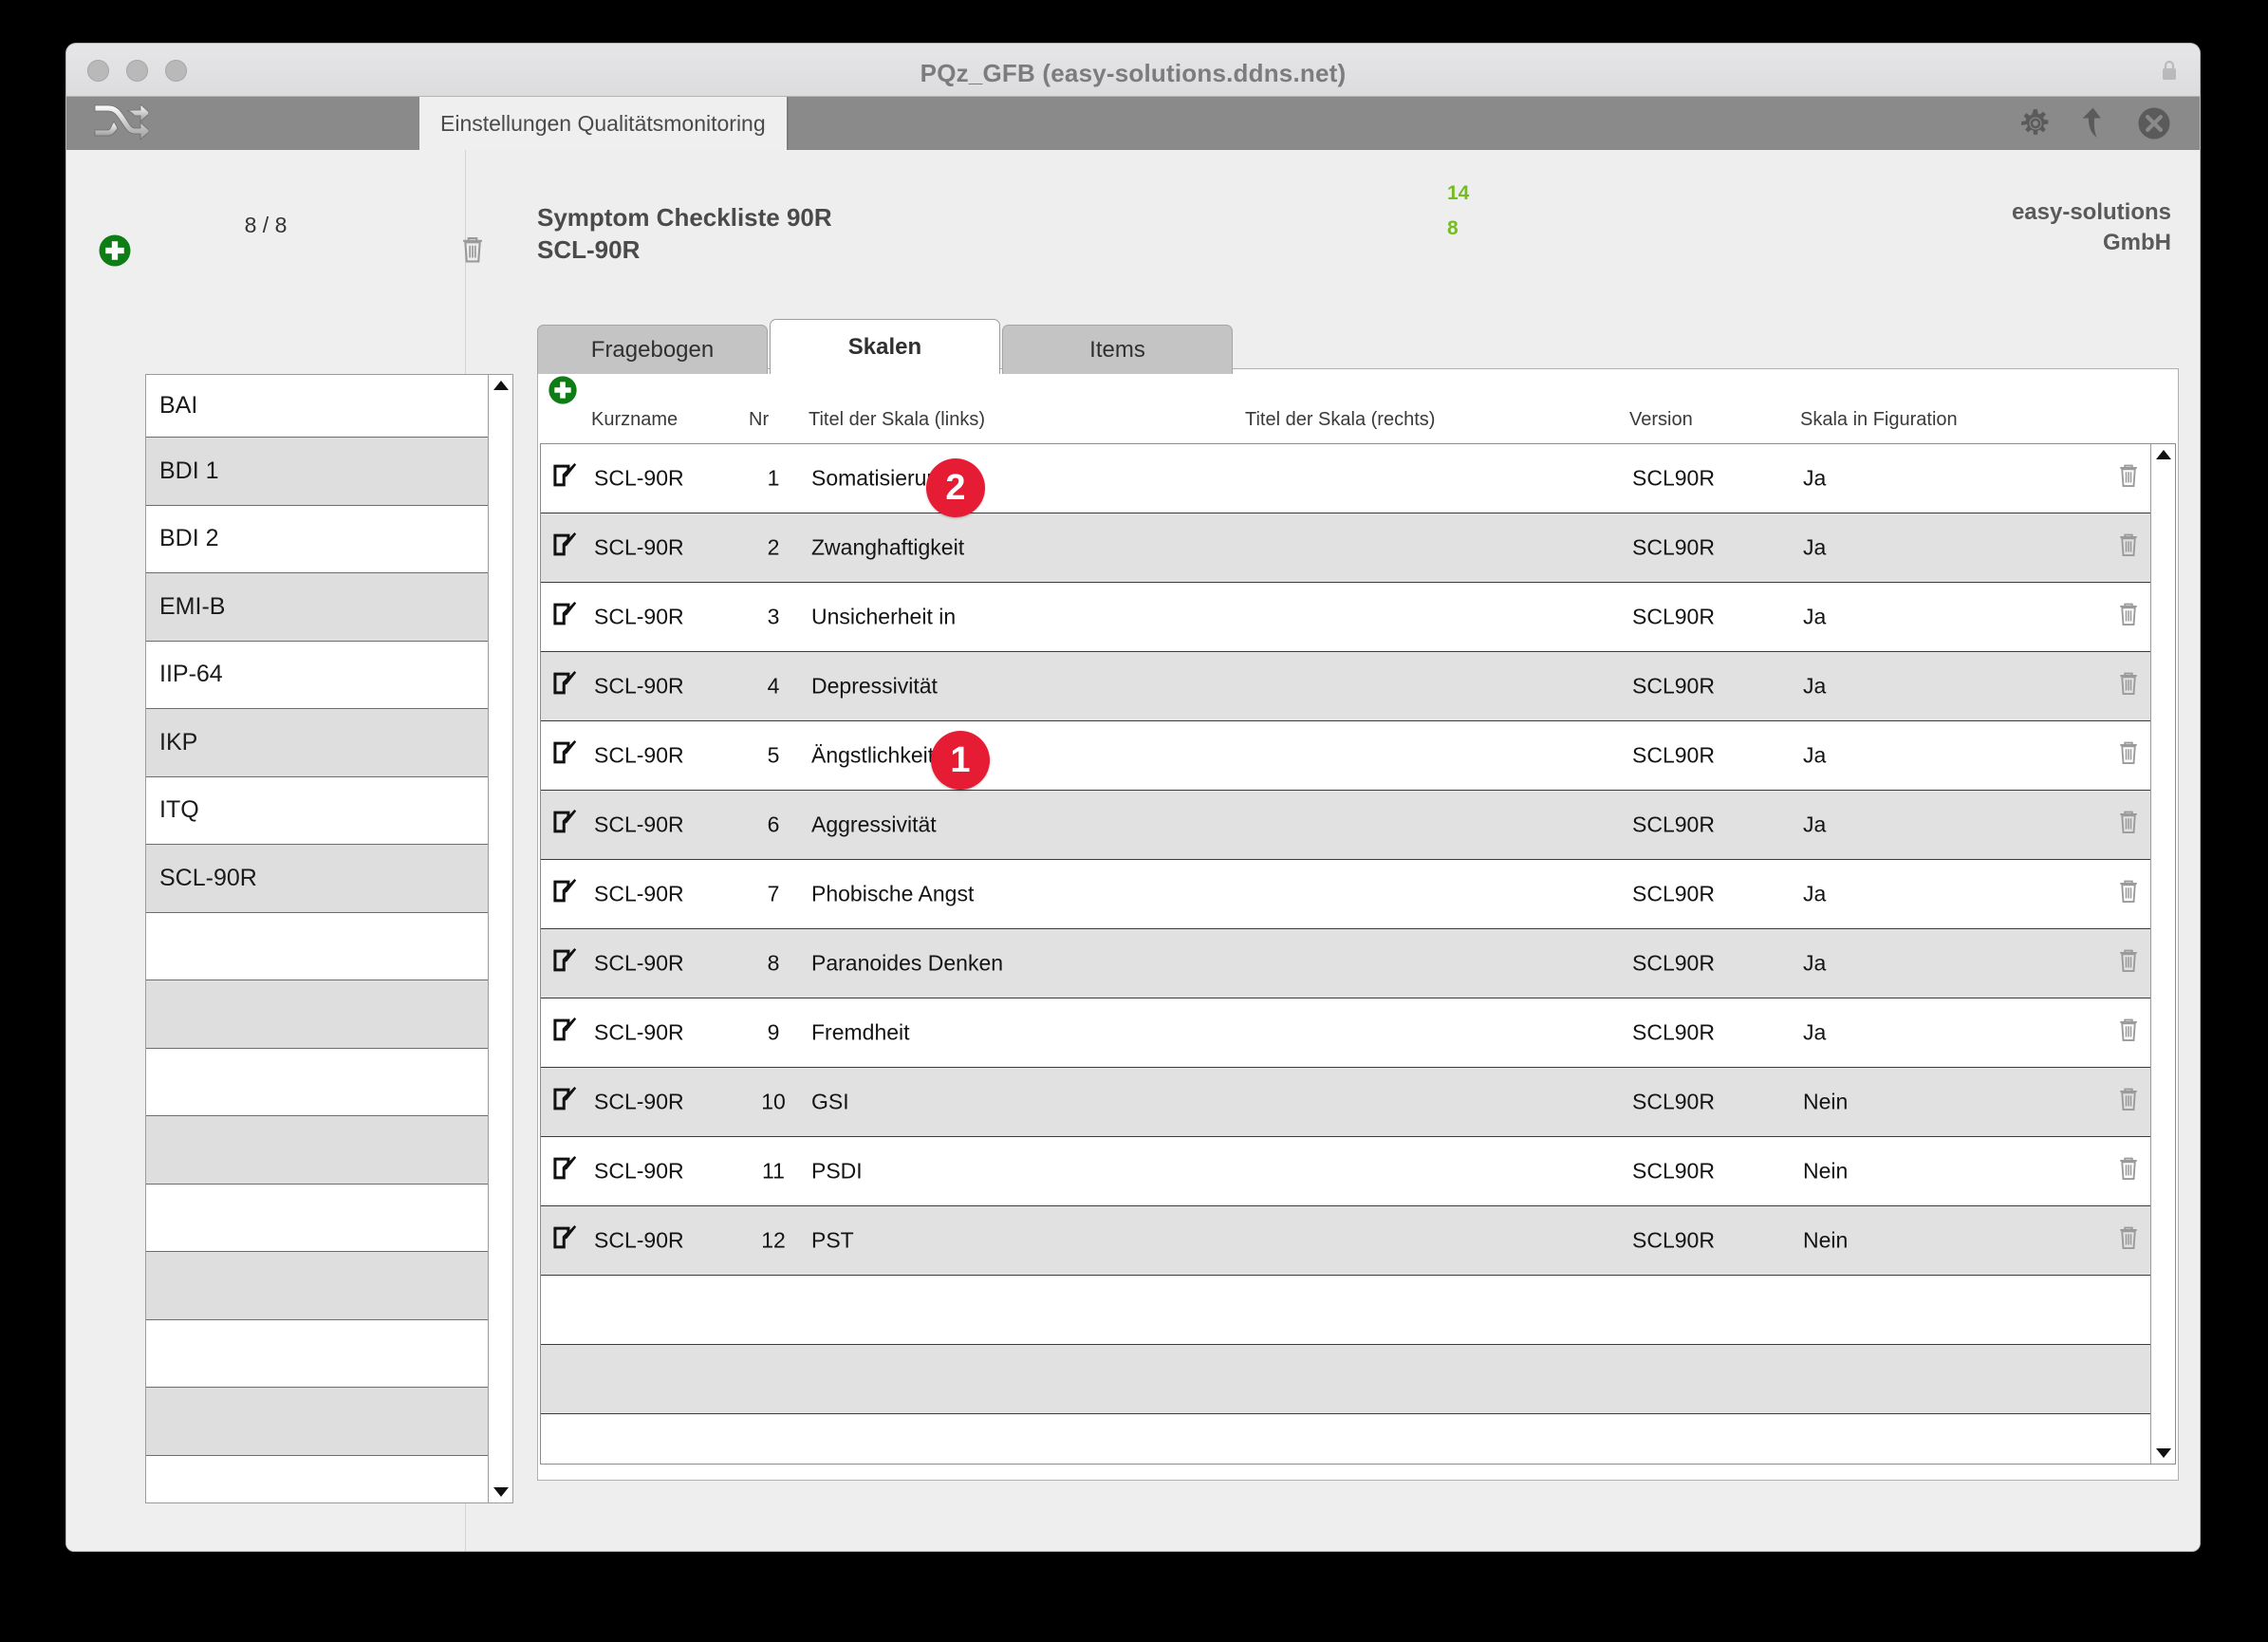  What do you see at coordinates (2154, 123) in the screenshot?
I see `close-circle-icon` at bounding box center [2154, 123].